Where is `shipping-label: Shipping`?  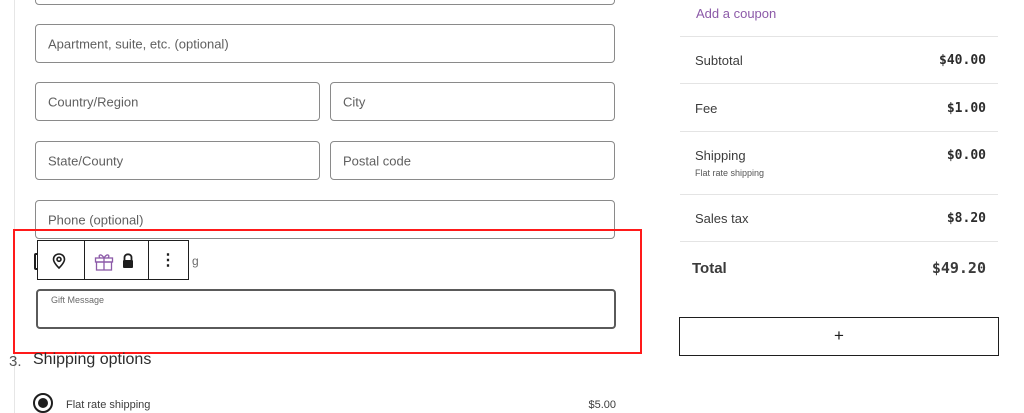
shipping-label: Shipping is located at coordinates (720, 155).